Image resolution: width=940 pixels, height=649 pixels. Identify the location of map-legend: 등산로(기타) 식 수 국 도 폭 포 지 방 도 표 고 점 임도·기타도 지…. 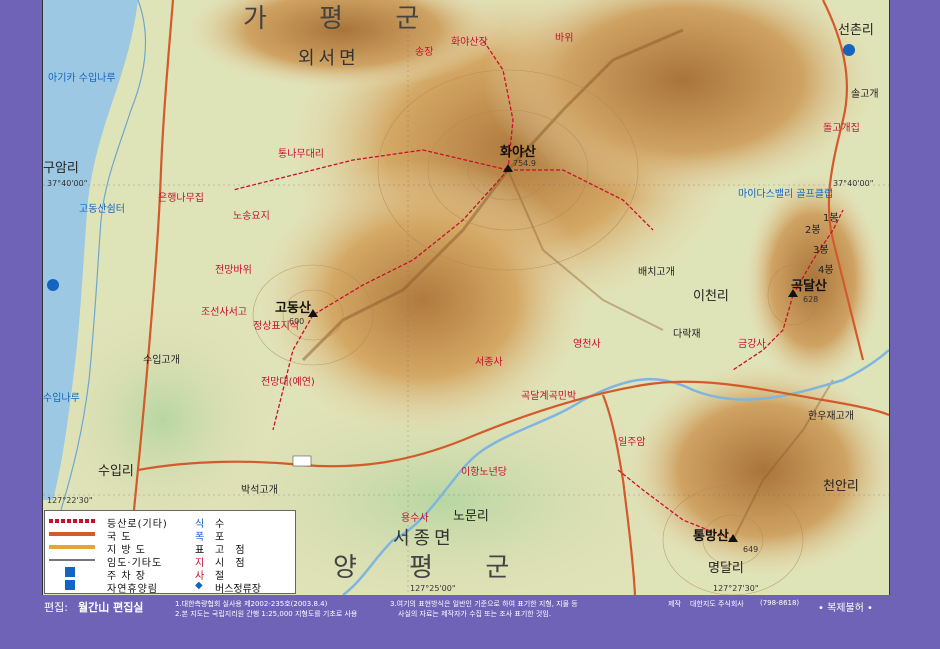
(170, 552).